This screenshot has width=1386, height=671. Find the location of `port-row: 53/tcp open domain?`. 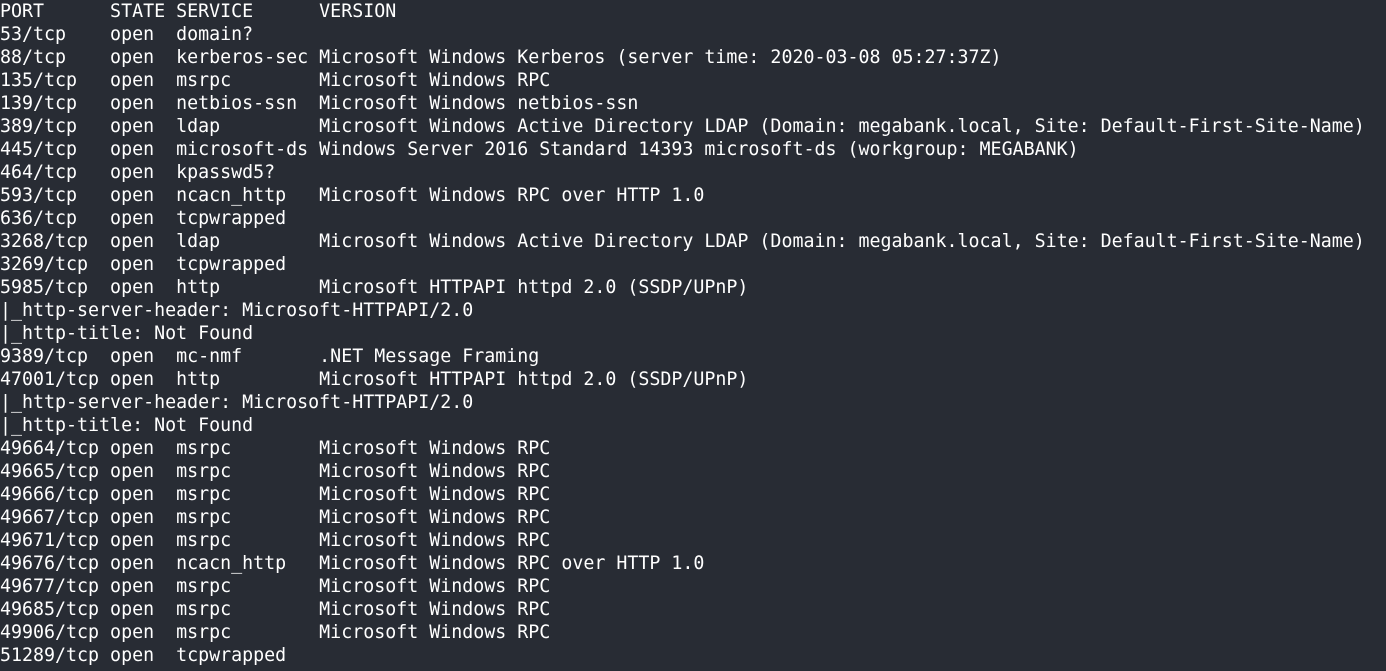

port-row: 53/tcp open domain? is located at coordinates (127, 34).